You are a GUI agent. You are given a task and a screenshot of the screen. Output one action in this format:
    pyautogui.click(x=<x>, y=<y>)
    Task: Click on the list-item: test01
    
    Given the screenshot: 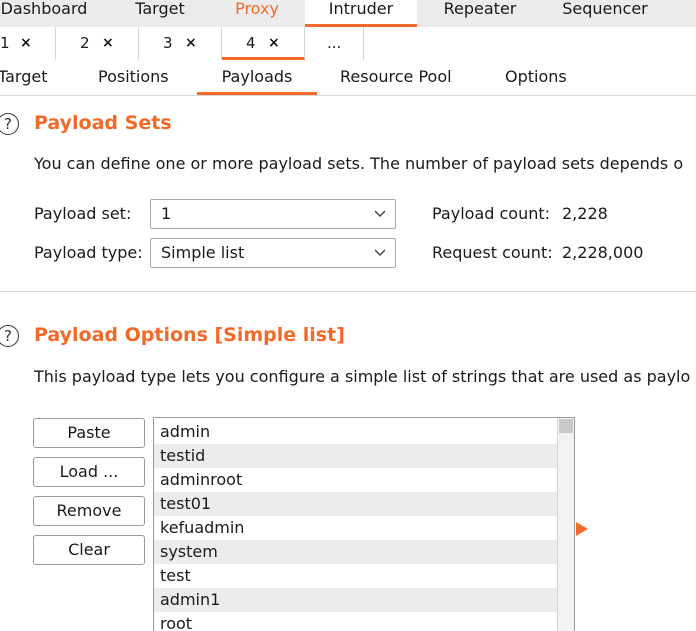 What is the action you would take?
    pyautogui.click(x=355, y=504)
    